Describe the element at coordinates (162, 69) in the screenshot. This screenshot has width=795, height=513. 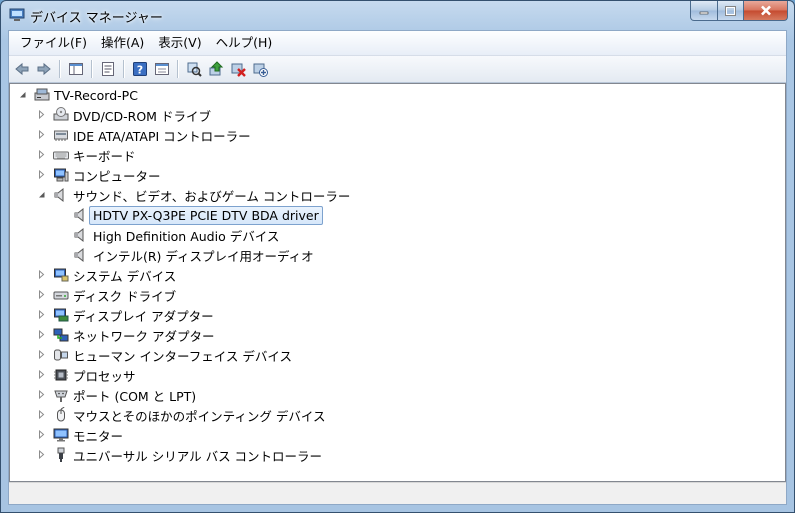
I see `view-button` at that location.